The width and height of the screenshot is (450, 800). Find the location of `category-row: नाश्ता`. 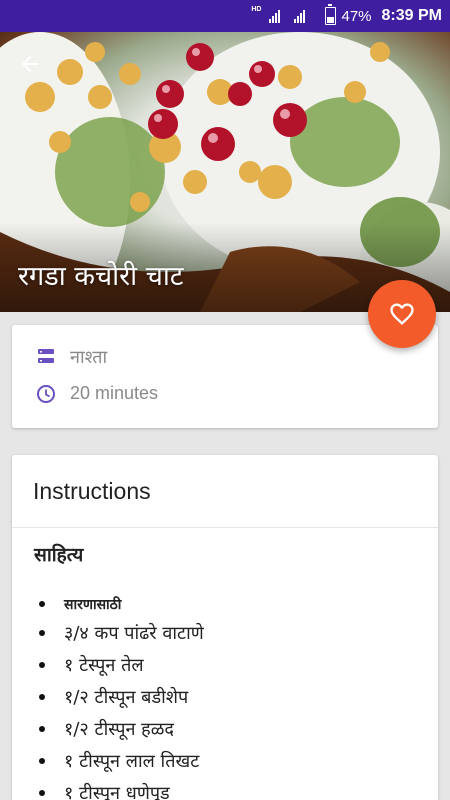

category-row: नाश्ता is located at coordinates (71, 357).